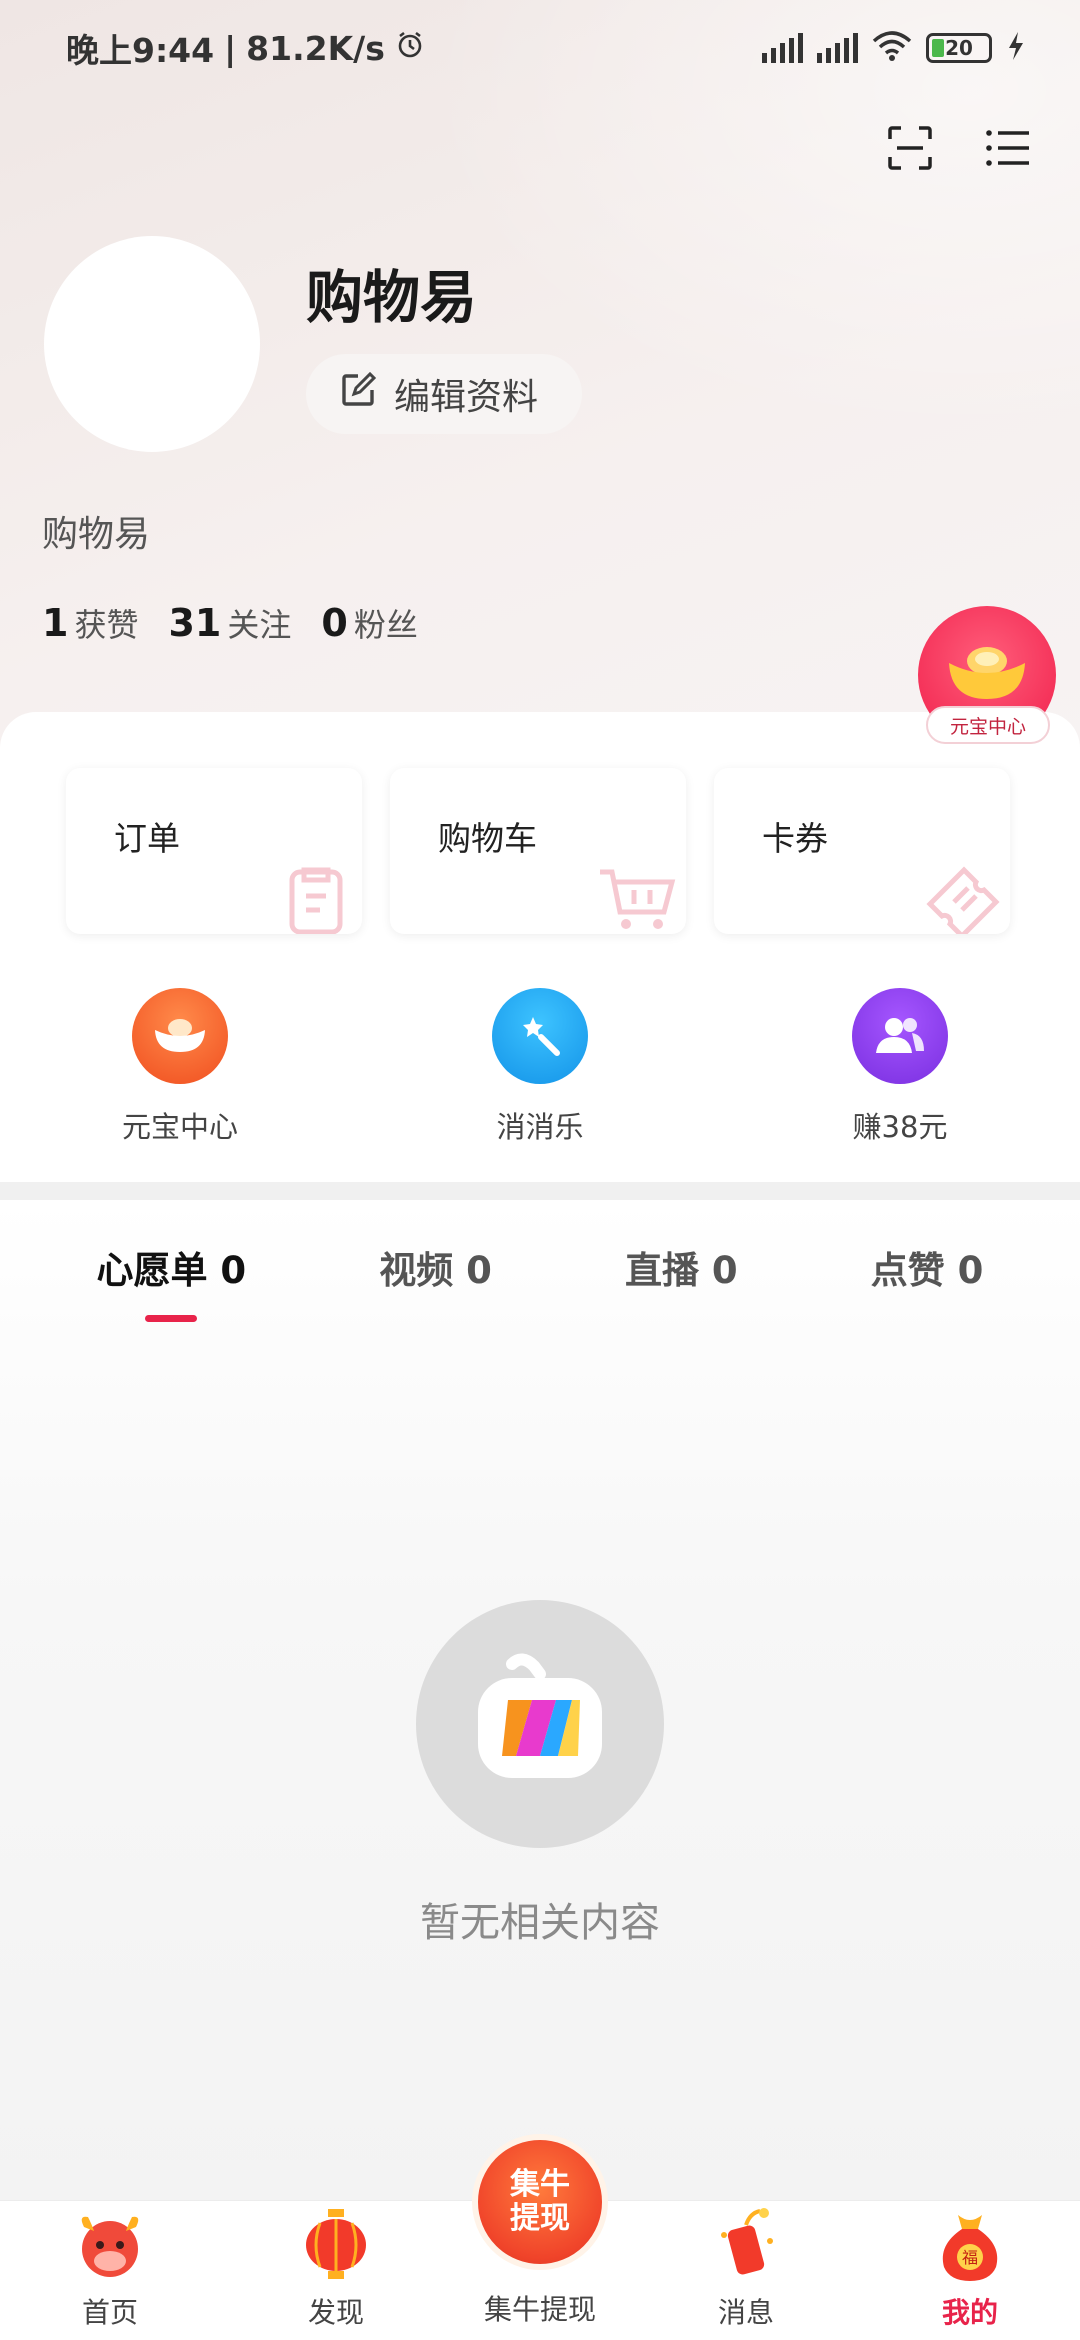  I want to click on shortcut-label: 赚38元, so click(900, 1127).